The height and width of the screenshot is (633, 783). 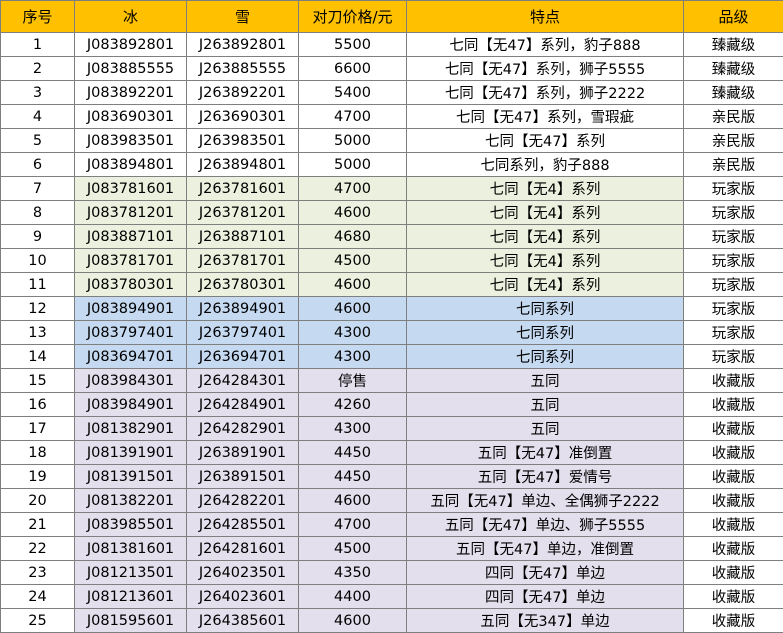 What do you see at coordinates (38, 453) in the screenshot?
I see `cell-no: 18` at bounding box center [38, 453].